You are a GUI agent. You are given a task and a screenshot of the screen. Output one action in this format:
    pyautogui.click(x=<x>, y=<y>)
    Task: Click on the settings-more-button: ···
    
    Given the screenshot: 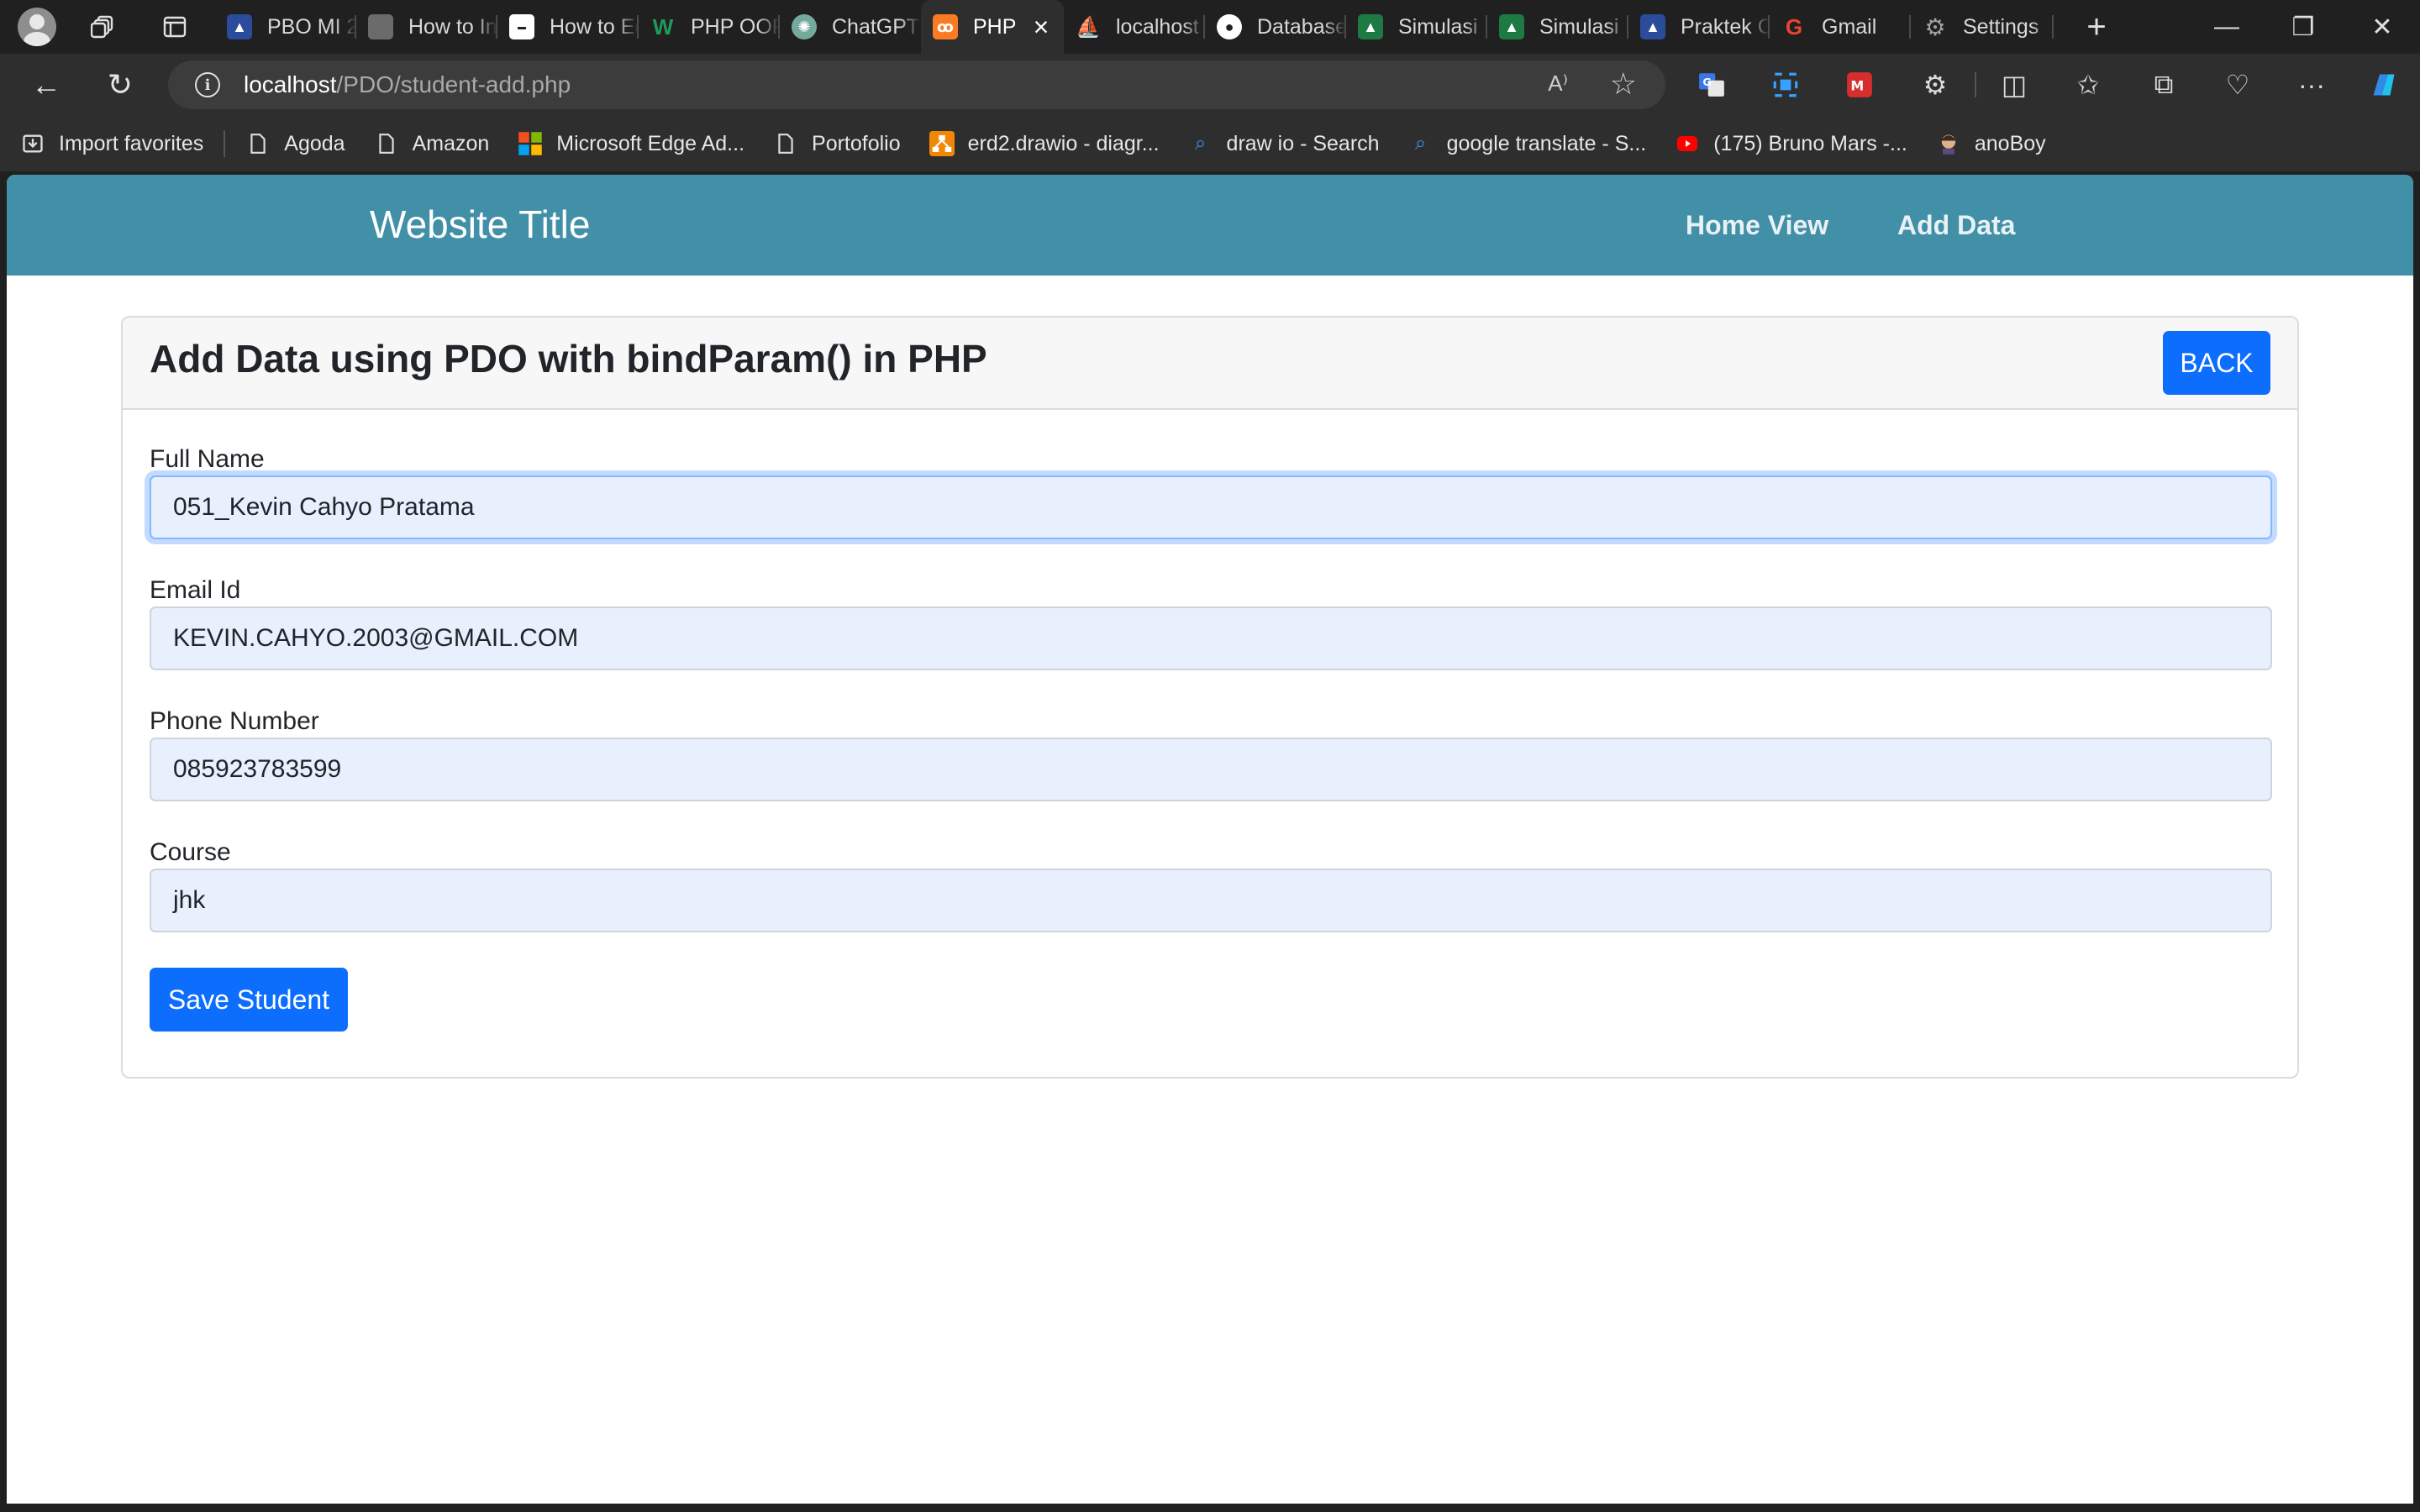 What is the action you would take?
    pyautogui.click(x=2311, y=85)
    